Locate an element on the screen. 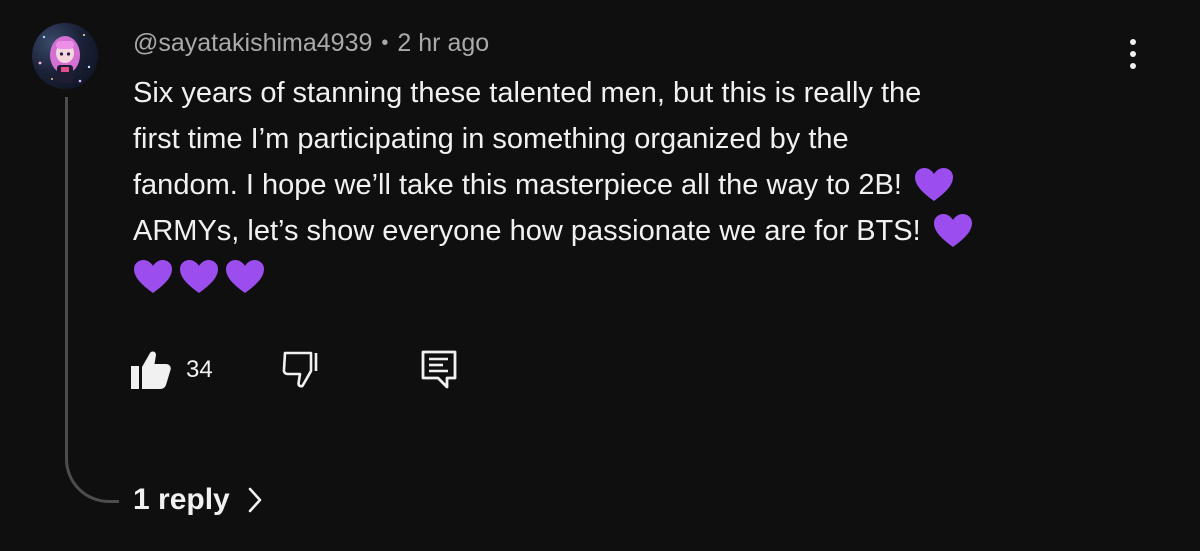 This screenshot has height=551, width=1200. like-button is located at coordinates (151, 370).